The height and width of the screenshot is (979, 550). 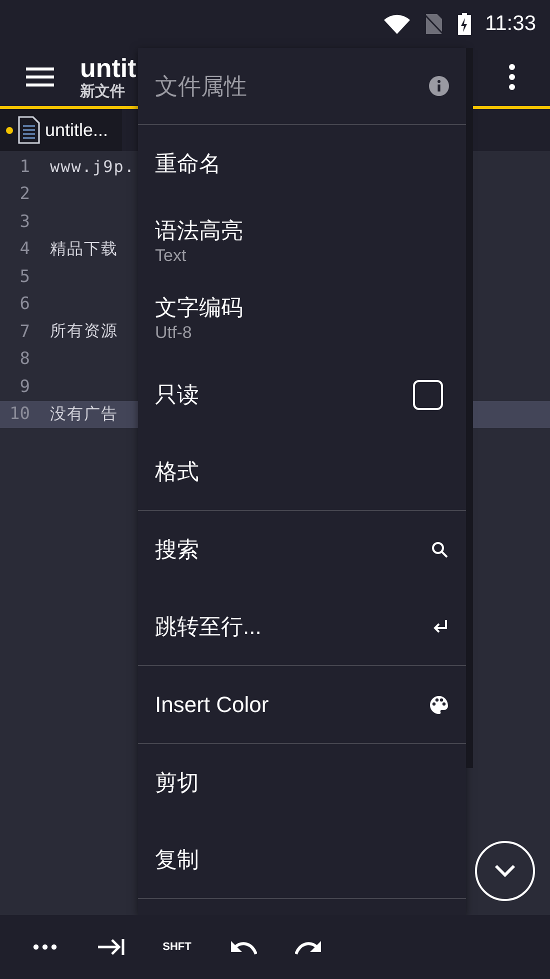 I want to click on menu-item-label: 复制, so click(x=177, y=860).